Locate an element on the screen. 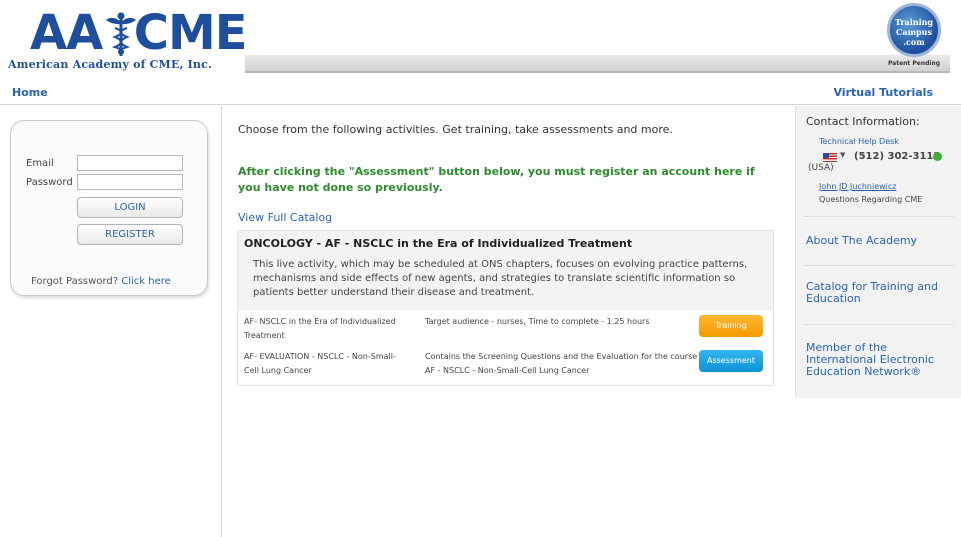  logo-subtitle: American Academy of CME, Inc. is located at coordinates (110, 64).